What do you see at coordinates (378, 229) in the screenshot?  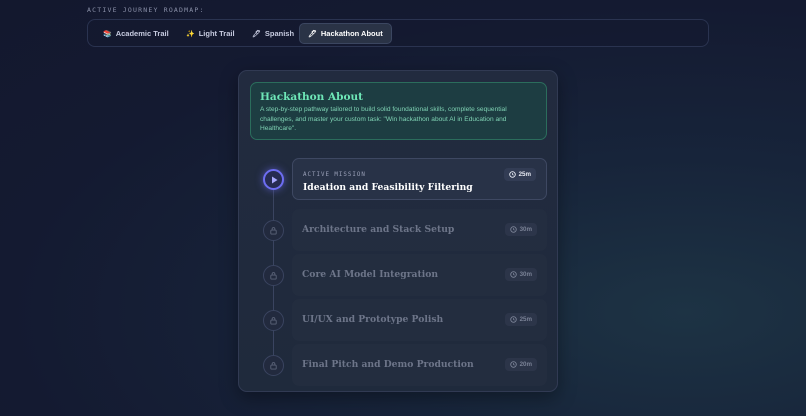 I see `mission-title: Architecture and Stack Setup` at bounding box center [378, 229].